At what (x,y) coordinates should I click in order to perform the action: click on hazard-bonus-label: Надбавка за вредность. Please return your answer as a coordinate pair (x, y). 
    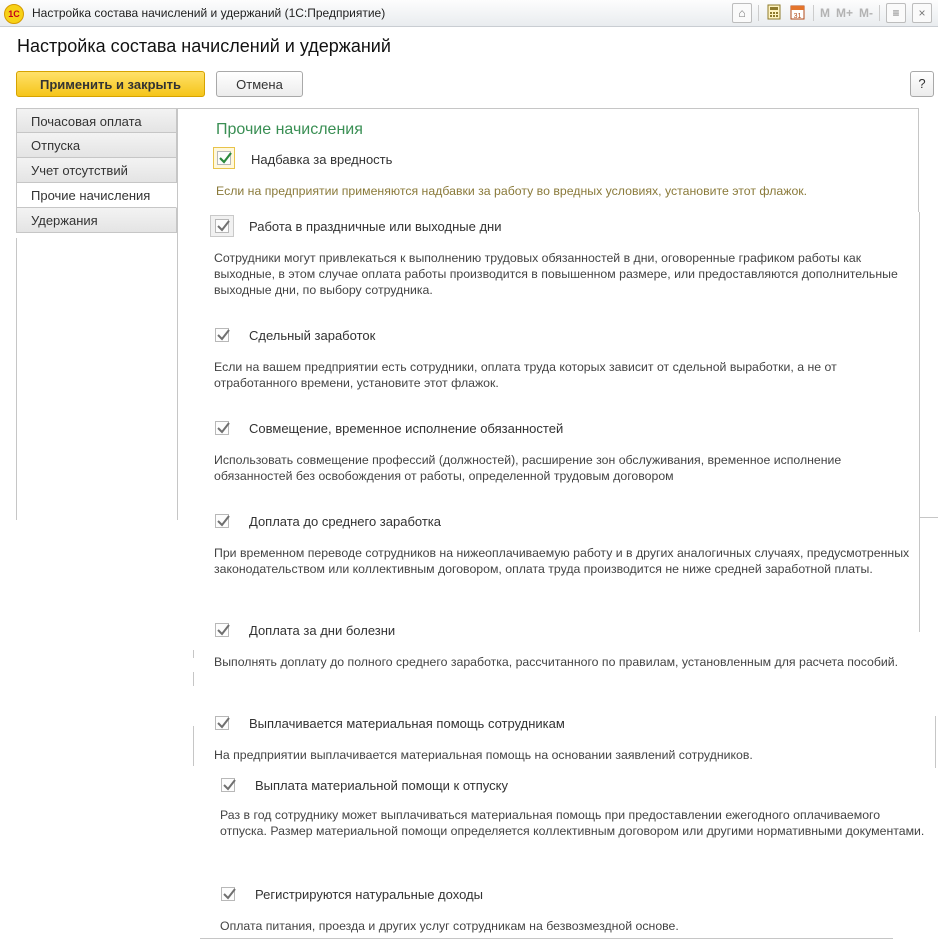
    Looking at the image, I should click on (322, 159).